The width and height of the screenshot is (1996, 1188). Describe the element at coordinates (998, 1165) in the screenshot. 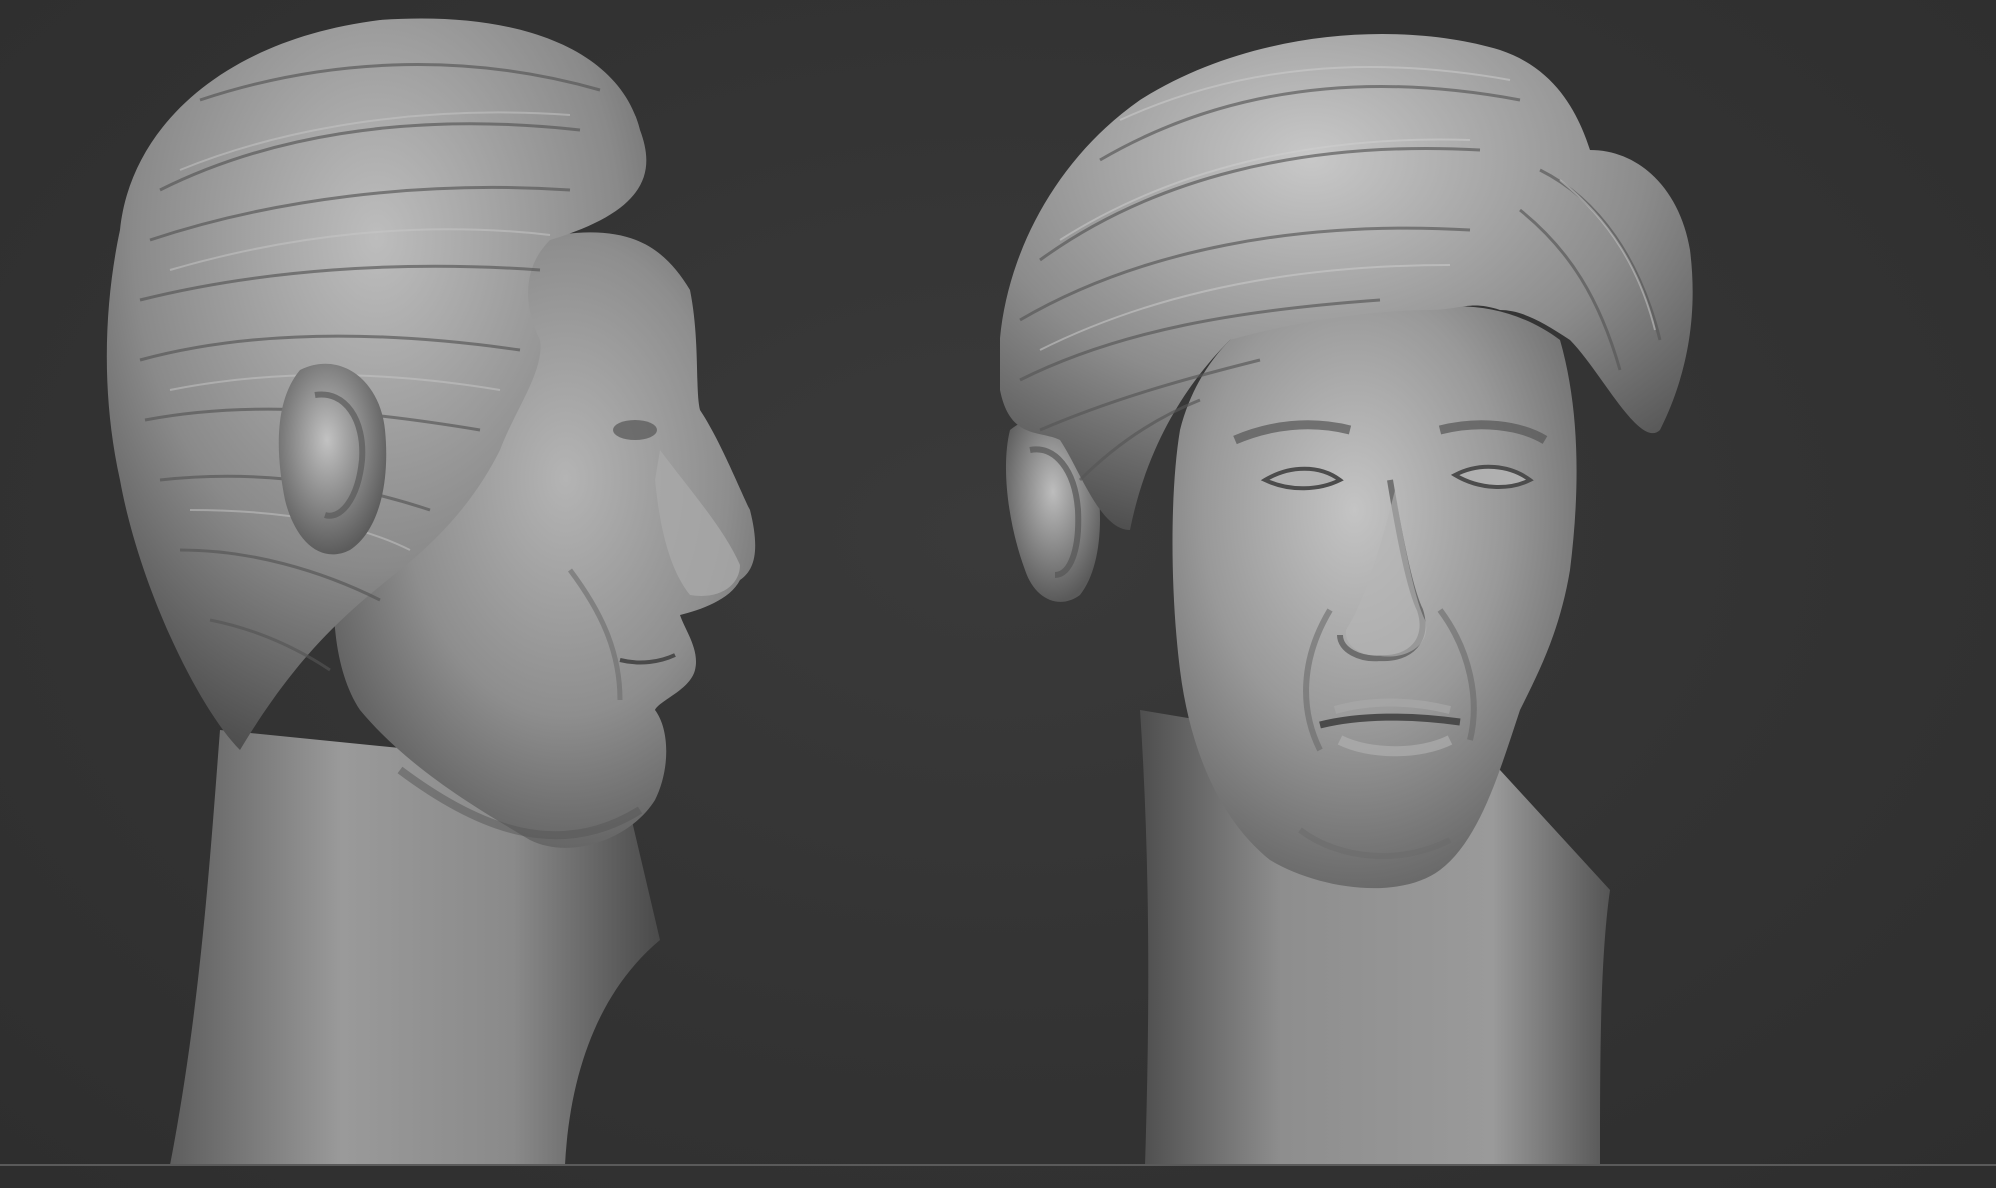

I see `ground-plane-line` at that location.